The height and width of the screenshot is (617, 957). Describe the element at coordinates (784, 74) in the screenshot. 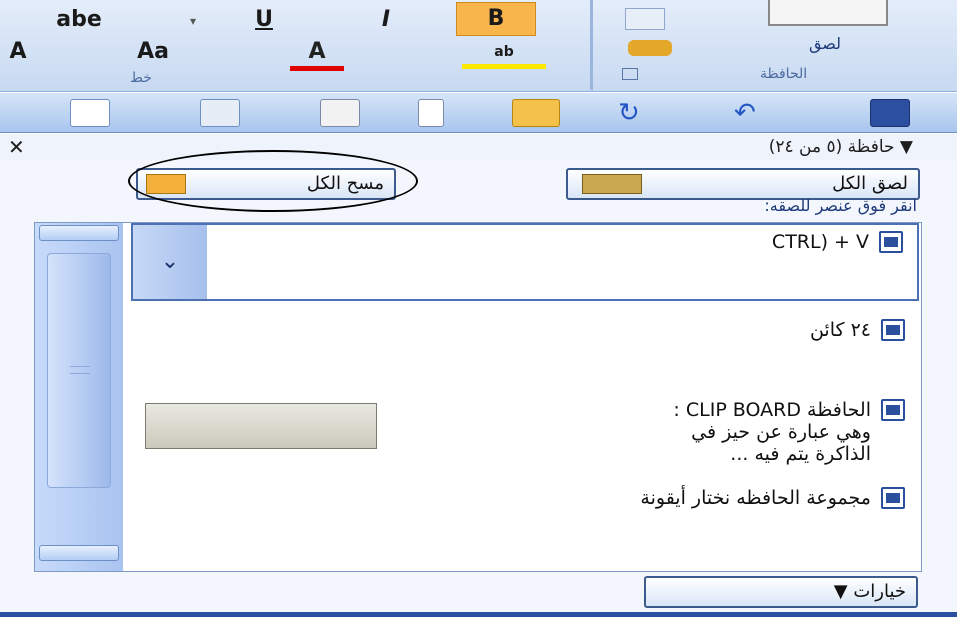

I see `clipboard-group-label: الحافظة` at that location.